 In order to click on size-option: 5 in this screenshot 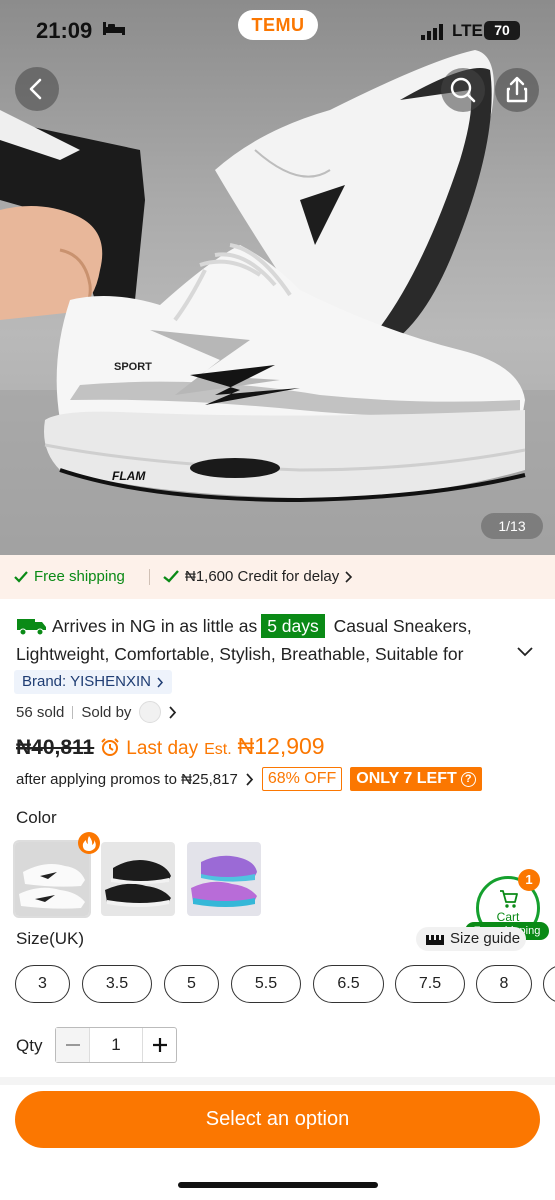, I will do `click(191, 984)`.